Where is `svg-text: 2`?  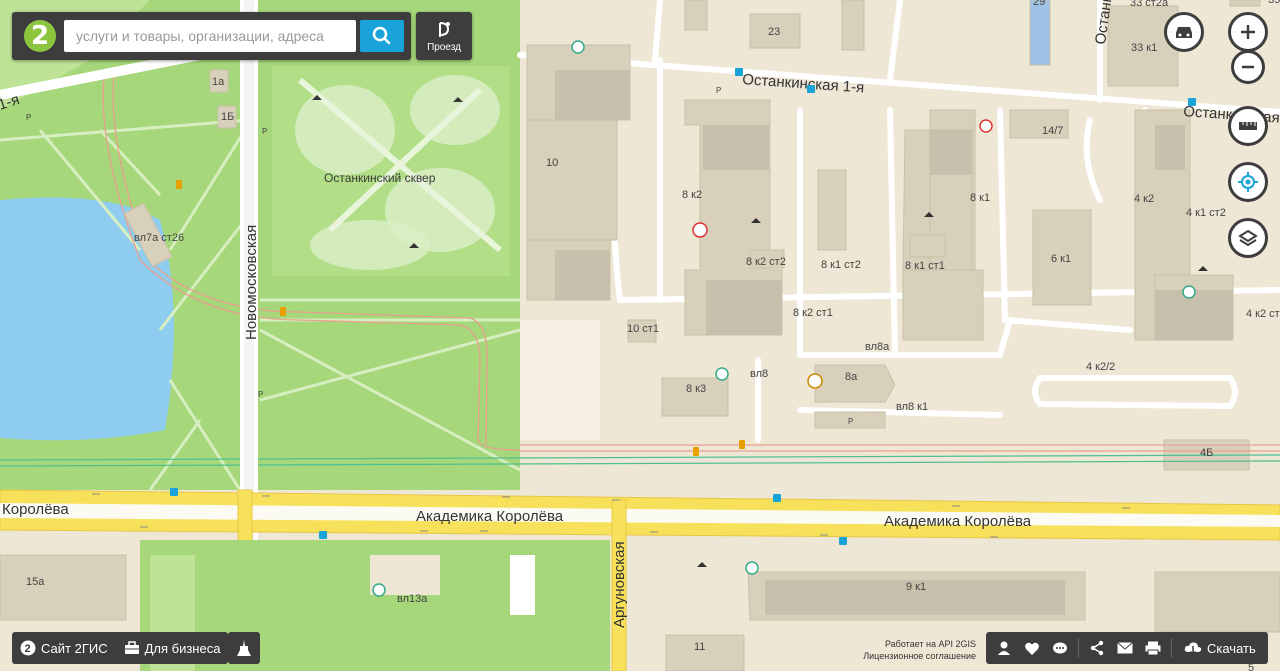
svg-text: 2 is located at coordinates (28, 649).